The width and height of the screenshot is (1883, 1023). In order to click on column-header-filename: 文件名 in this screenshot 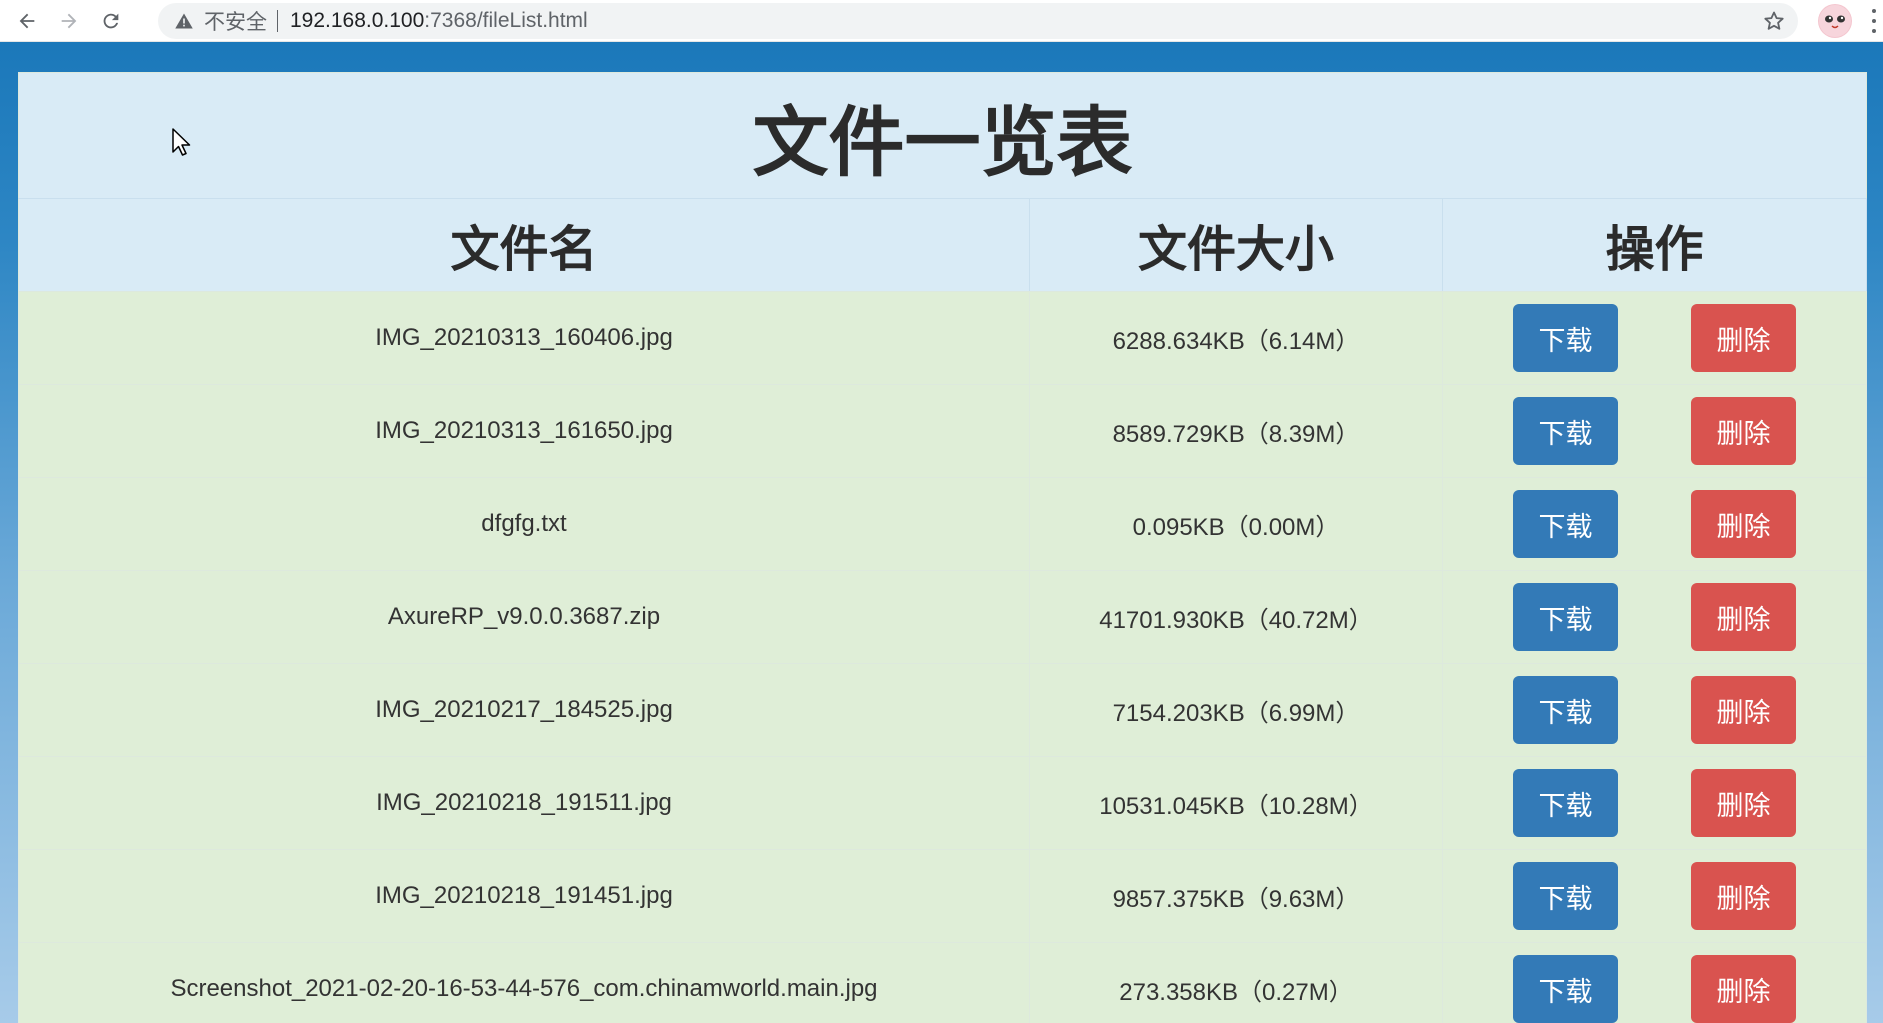, I will do `click(524, 245)`.